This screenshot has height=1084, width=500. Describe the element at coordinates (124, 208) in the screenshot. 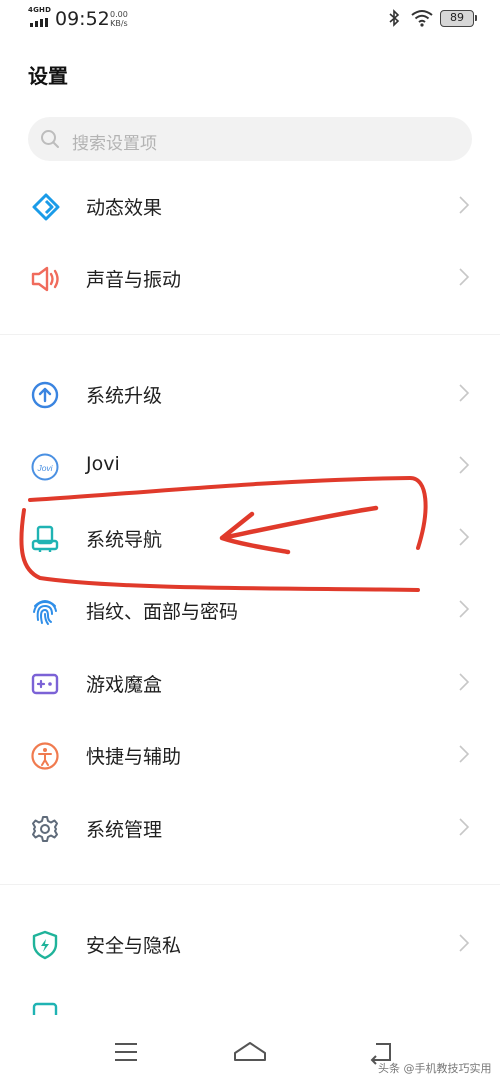

I see `settings-item-label: 动态效果` at that location.